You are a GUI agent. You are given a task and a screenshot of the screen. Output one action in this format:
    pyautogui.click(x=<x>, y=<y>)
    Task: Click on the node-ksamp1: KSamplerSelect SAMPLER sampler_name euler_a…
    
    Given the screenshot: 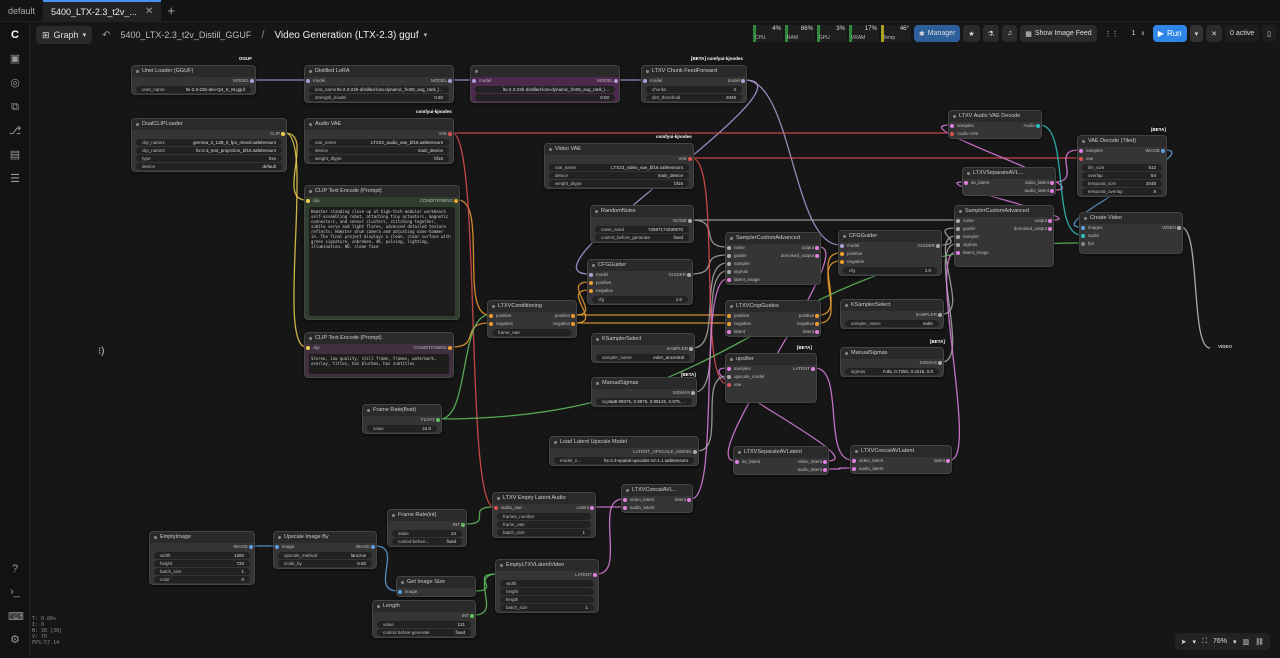 What is the action you would take?
    pyautogui.click(x=643, y=348)
    